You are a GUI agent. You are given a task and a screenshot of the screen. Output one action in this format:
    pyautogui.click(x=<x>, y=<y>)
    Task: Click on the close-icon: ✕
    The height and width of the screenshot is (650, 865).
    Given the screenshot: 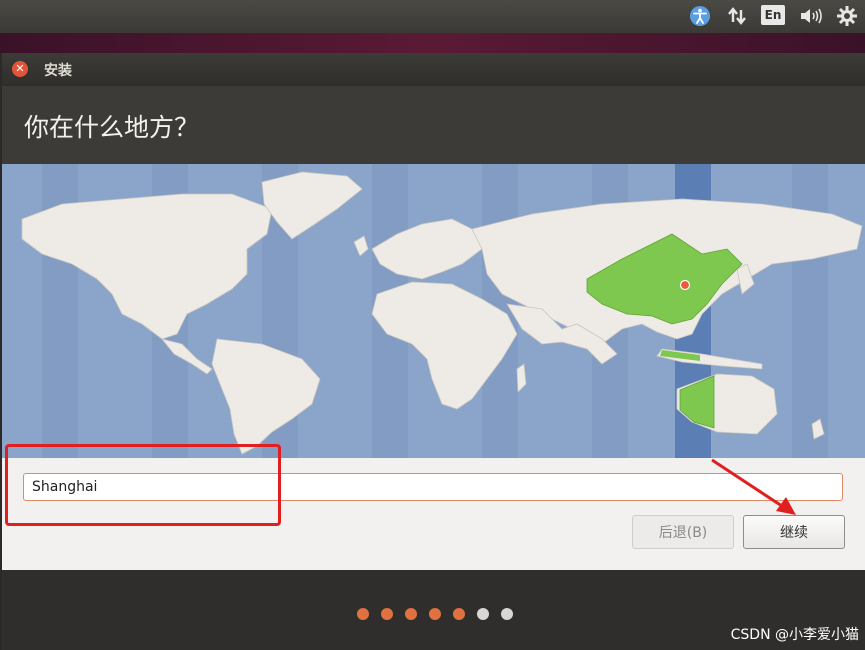 What is the action you would take?
    pyautogui.click(x=20, y=69)
    